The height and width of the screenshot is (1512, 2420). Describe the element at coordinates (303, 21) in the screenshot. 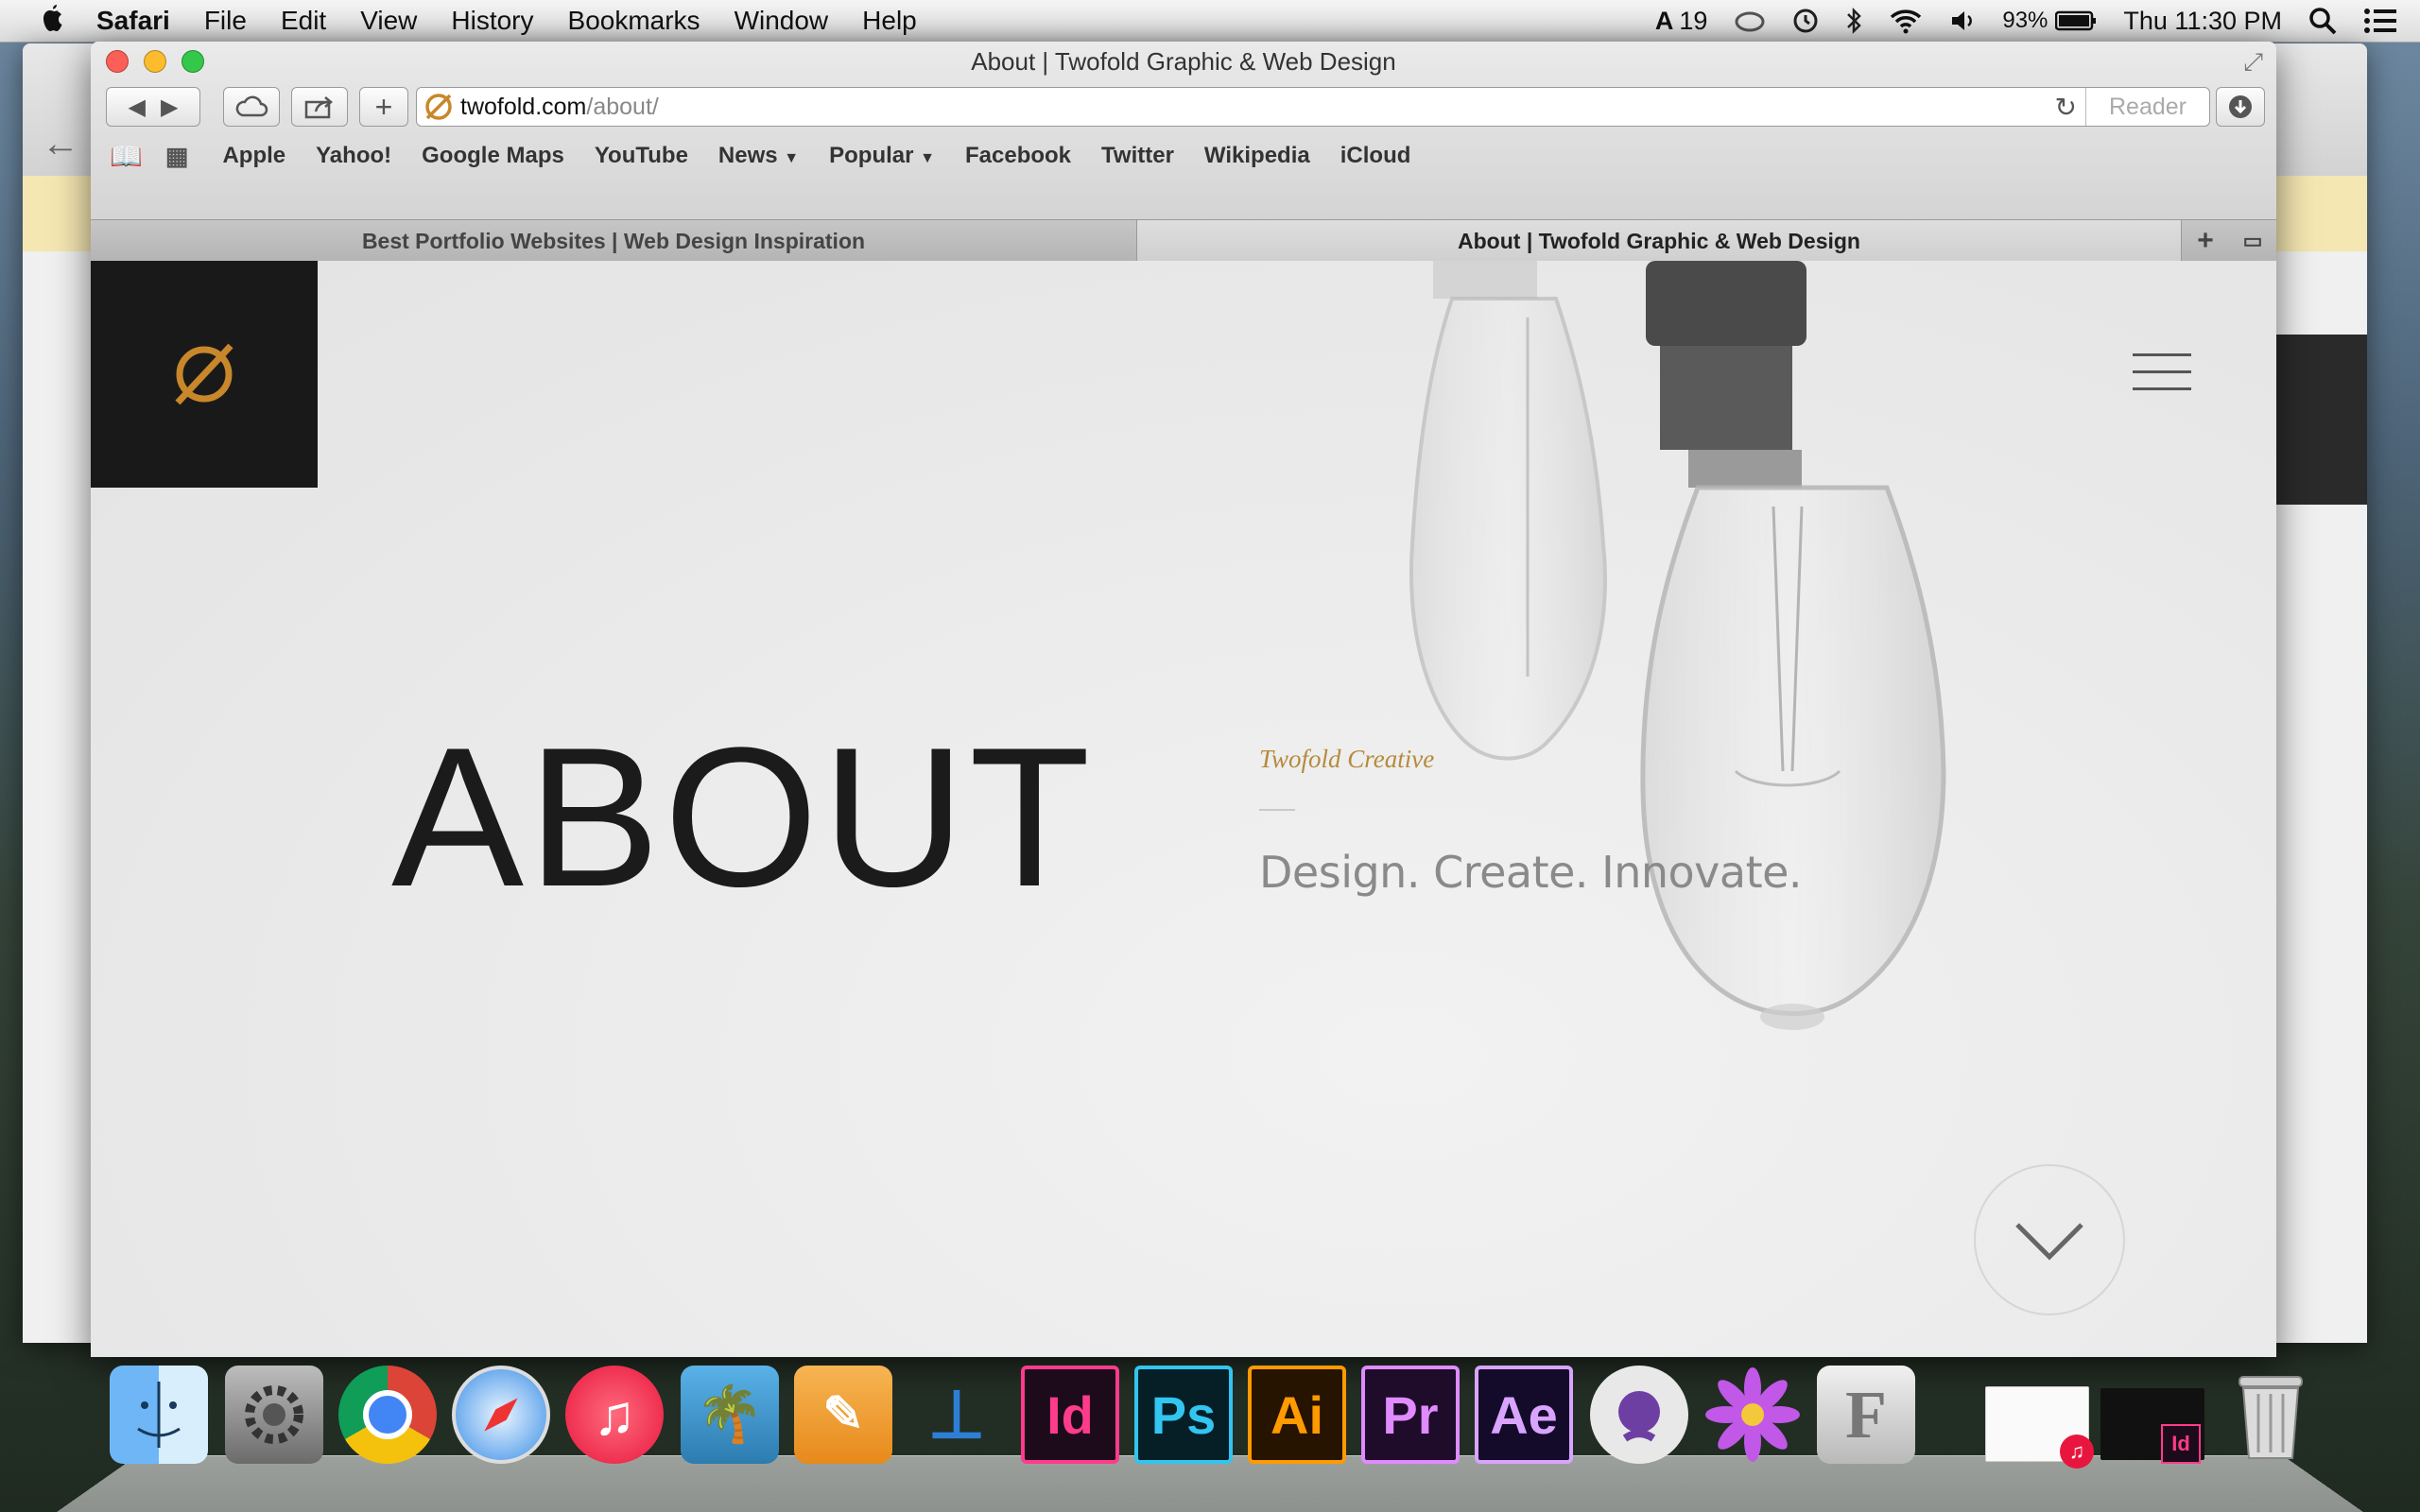

I see `menu-edit: Edit` at that location.